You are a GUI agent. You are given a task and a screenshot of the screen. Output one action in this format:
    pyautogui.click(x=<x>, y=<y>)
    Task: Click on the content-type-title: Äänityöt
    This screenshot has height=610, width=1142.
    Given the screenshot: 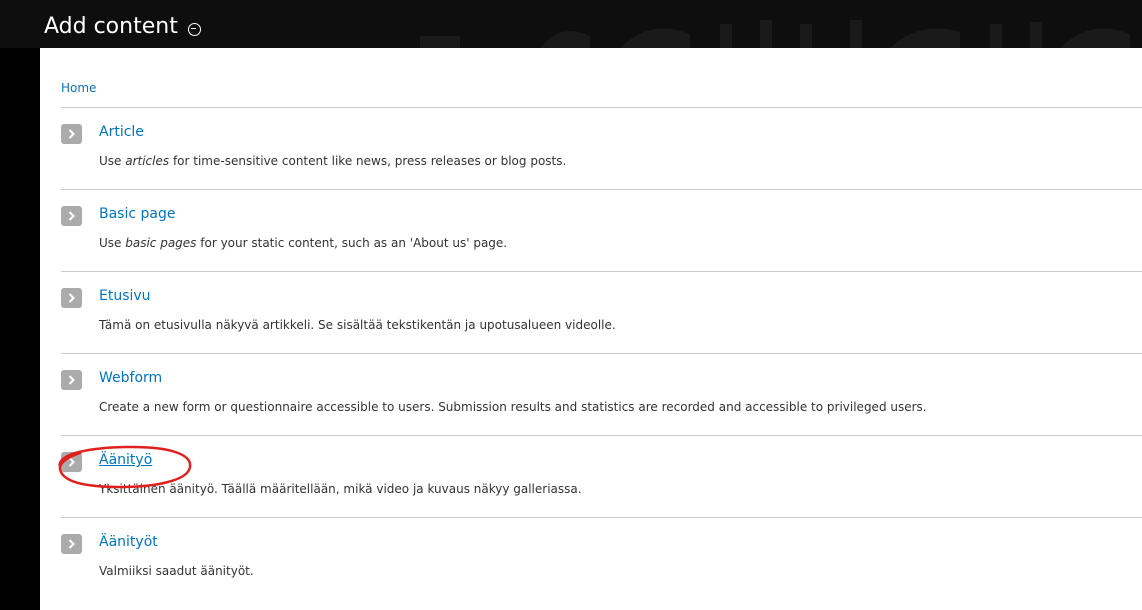 What is the action you would take?
    pyautogui.click(x=128, y=542)
    